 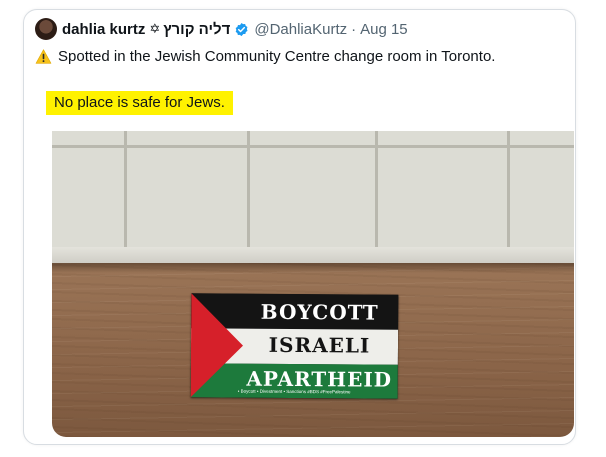 What do you see at coordinates (139, 103) in the screenshot?
I see `tweet-text-highlighted: No place is safe for Jews.` at bounding box center [139, 103].